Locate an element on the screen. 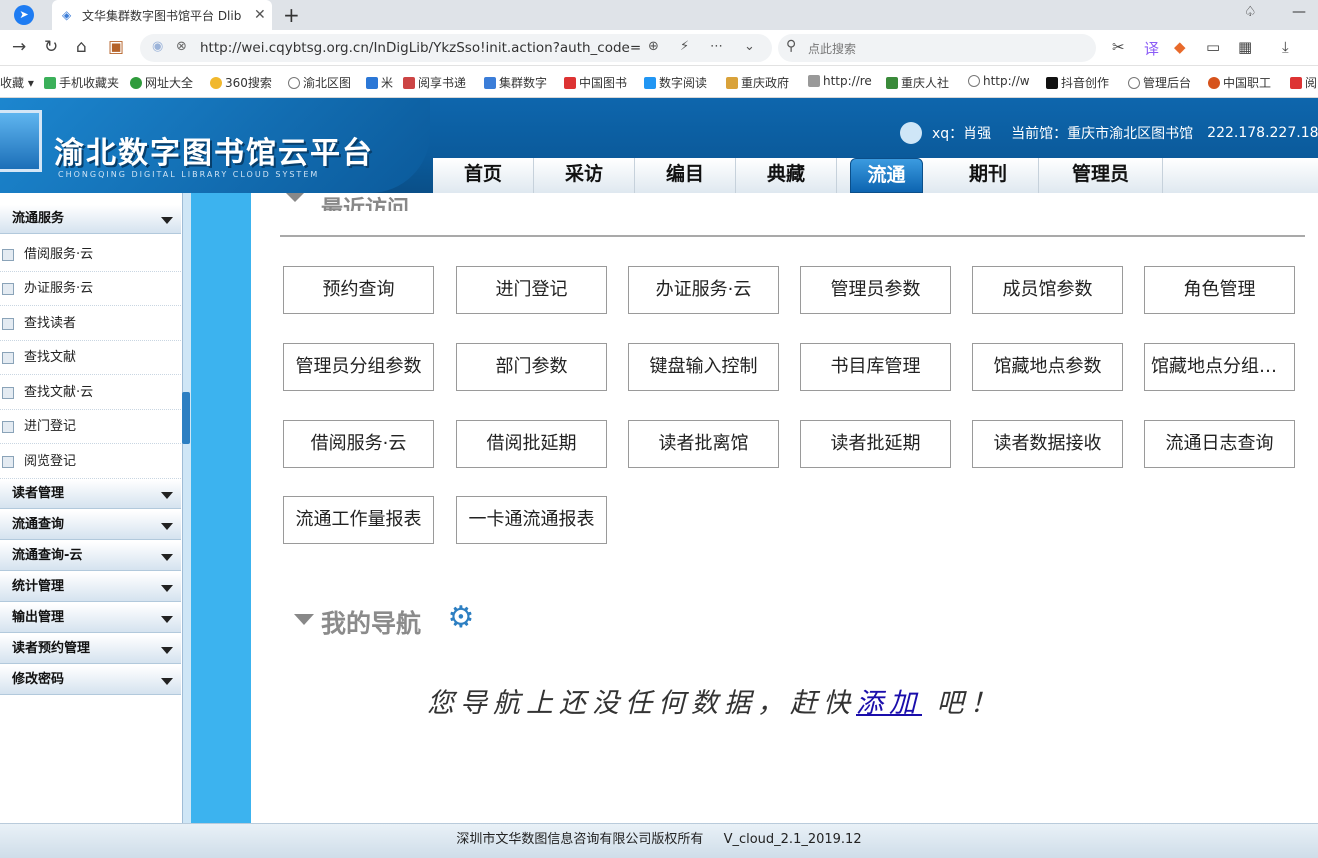  bookmark-item: 收藏 ▾ is located at coordinates (17, 82).